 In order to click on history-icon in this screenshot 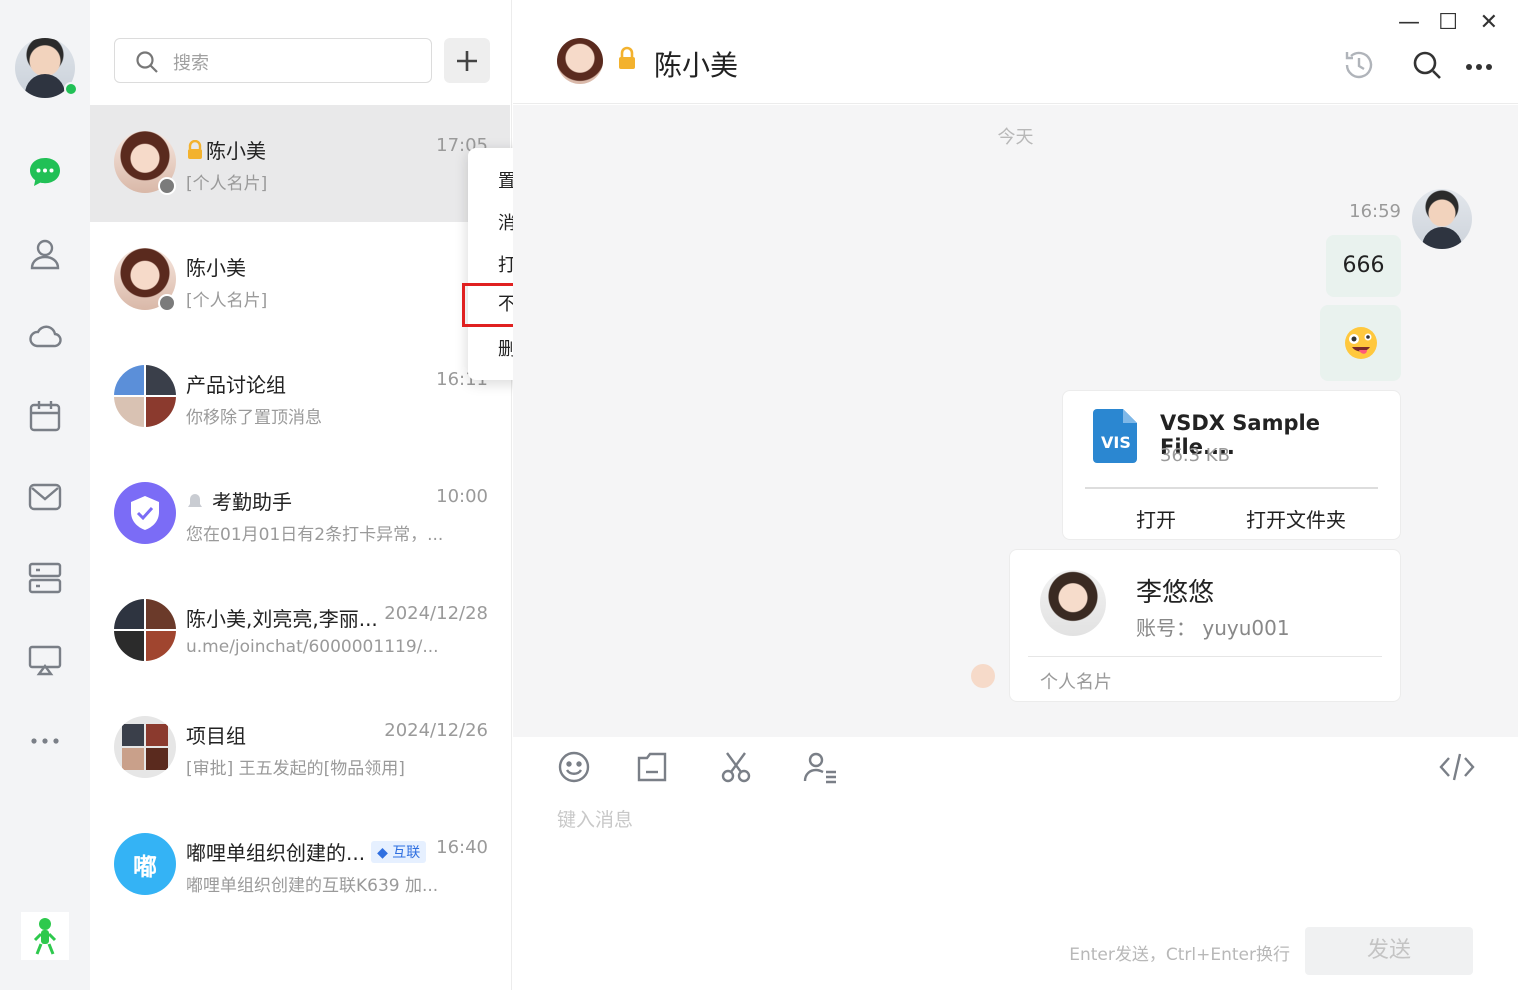, I will do `click(1359, 67)`.